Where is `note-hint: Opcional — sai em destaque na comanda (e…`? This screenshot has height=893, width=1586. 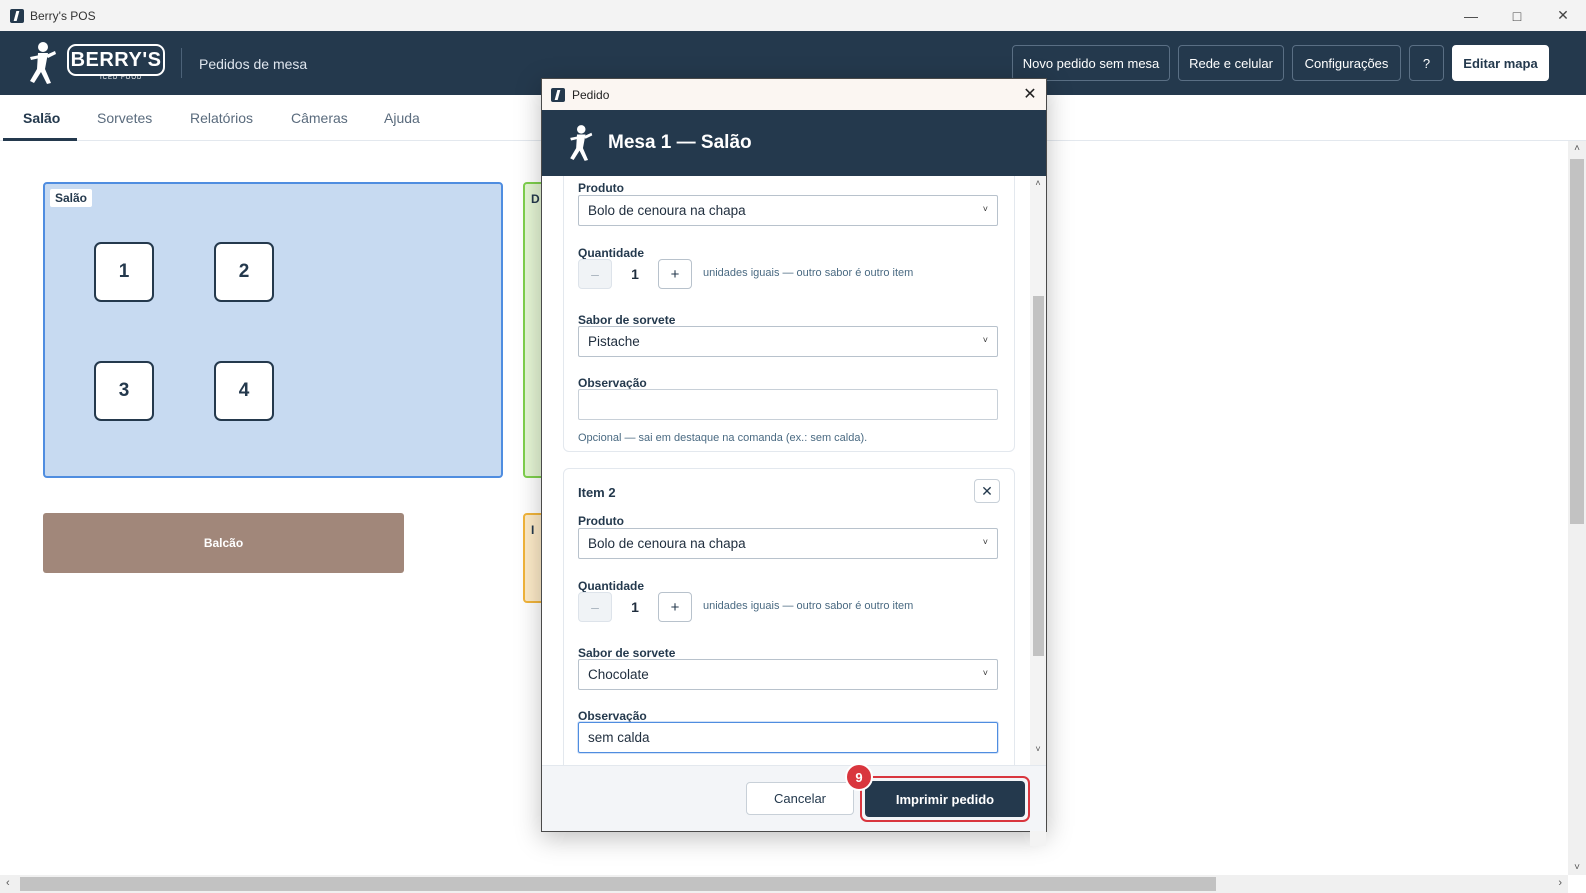 note-hint: Opcional — sai em destaque na comanda (e… is located at coordinates (723, 438).